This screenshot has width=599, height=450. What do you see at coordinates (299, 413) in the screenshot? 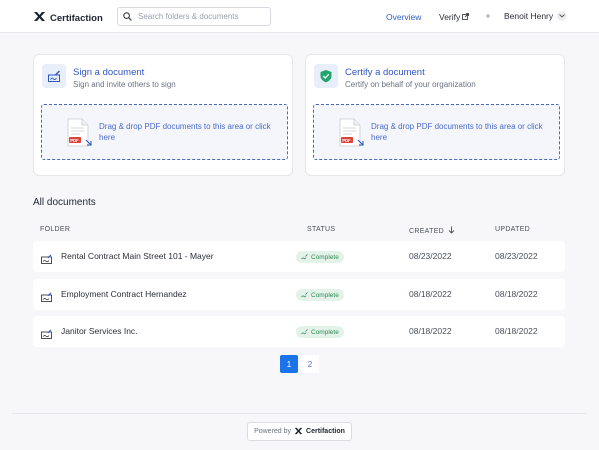
I see `footer-divider` at bounding box center [299, 413].